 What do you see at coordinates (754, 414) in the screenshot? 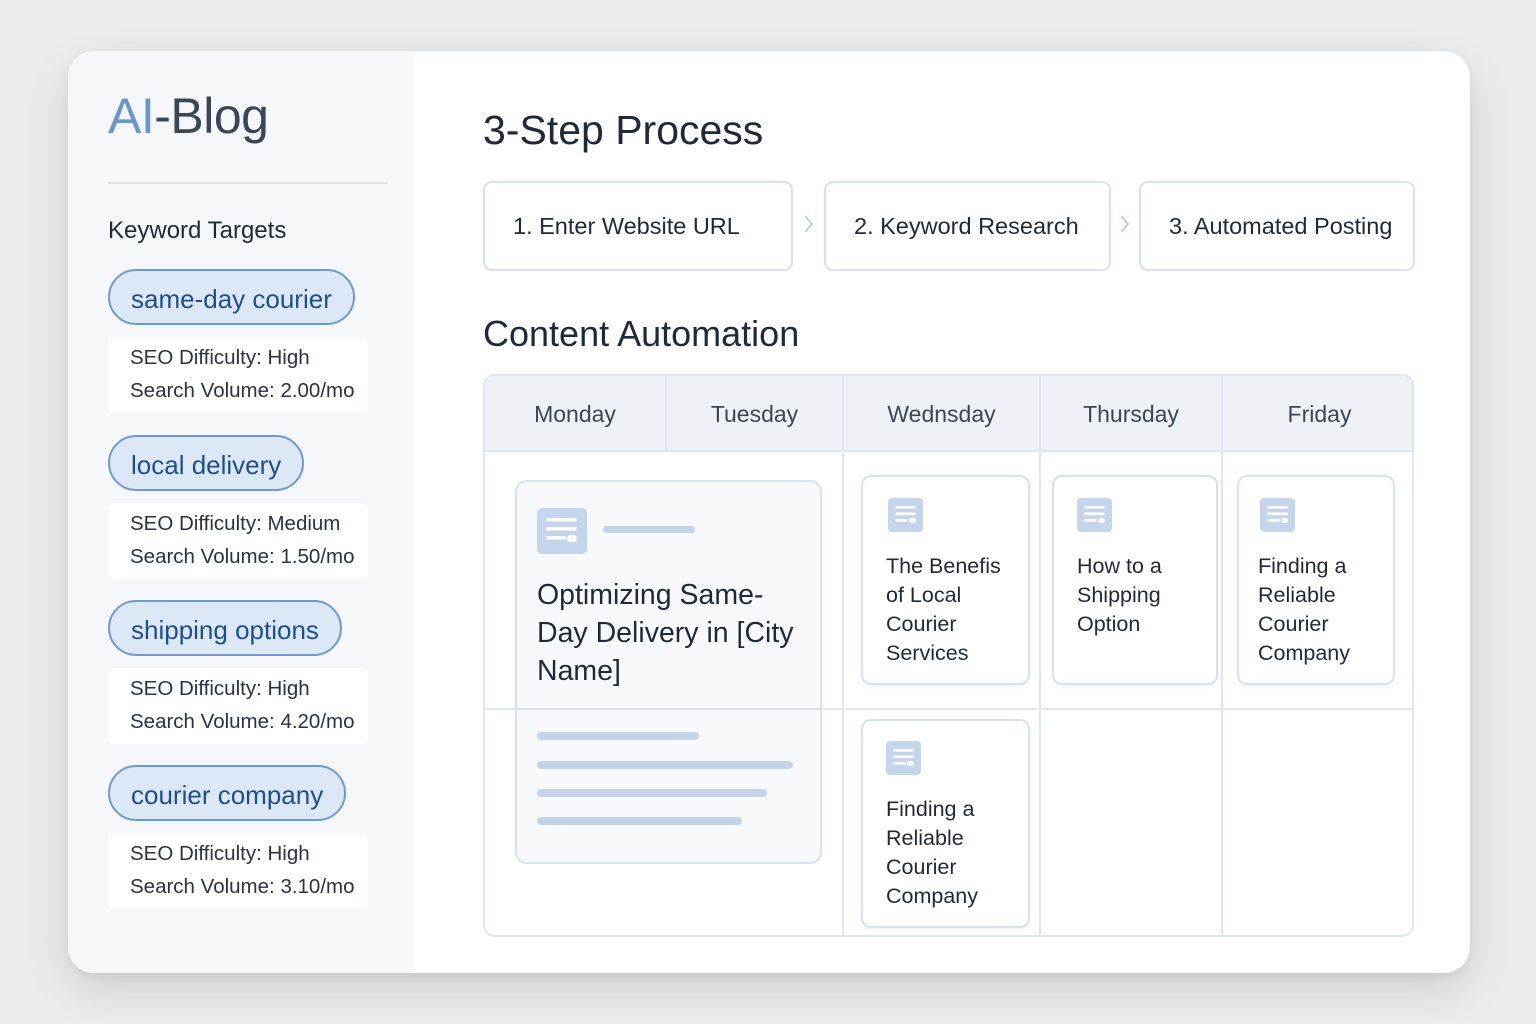
I see `day-header-tuesday: Tuesday` at bounding box center [754, 414].